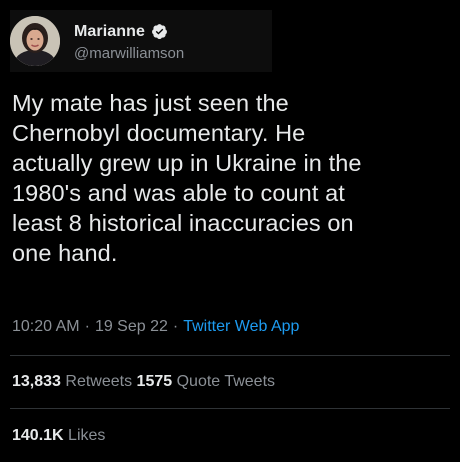 Image resolution: width=460 pixels, height=462 pixels. What do you see at coordinates (38, 435) in the screenshot?
I see `likes-count: 140.1K` at bounding box center [38, 435].